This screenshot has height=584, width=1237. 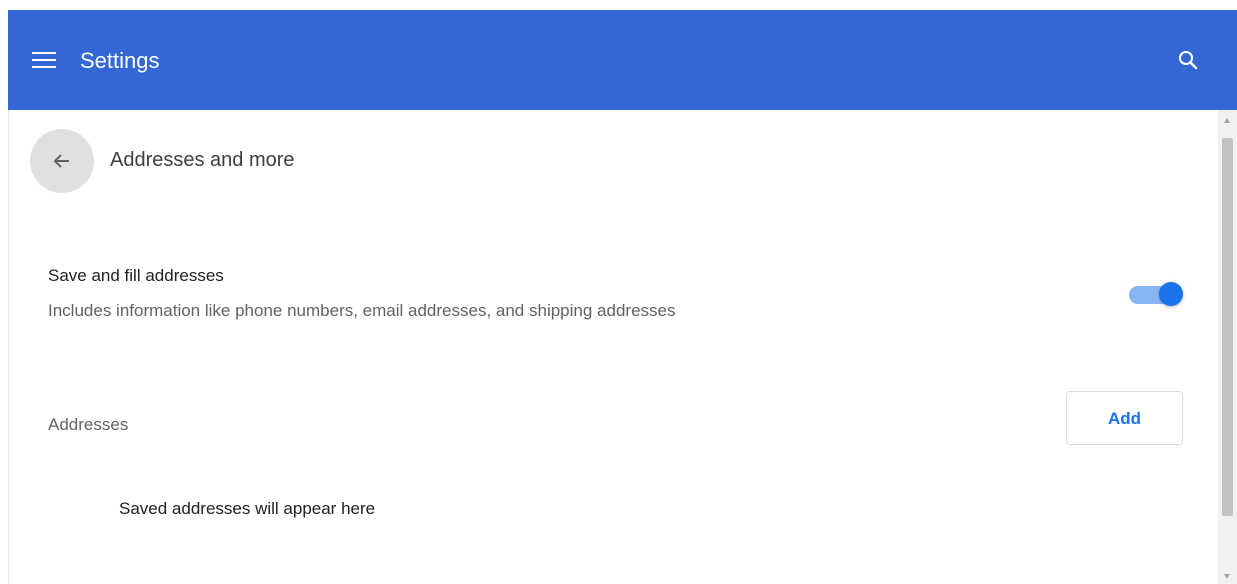 What do you see at coordinates (120, 60) in the screenshot?
I see `toolbar-title: Settings` at bounding box center [120, 60].